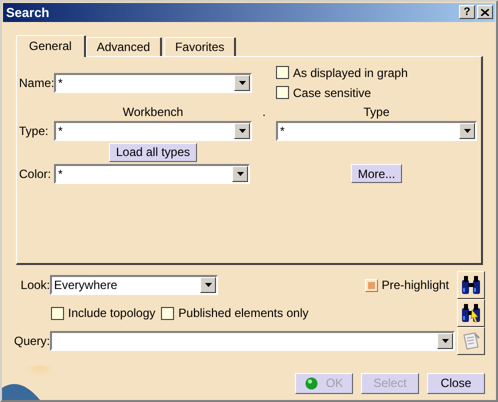 This screenshot has width=498, height=402. What do you see at coordinates (28, 12) in the screenshot?
I see `window-title: Search` at bounding box center [28, 12].